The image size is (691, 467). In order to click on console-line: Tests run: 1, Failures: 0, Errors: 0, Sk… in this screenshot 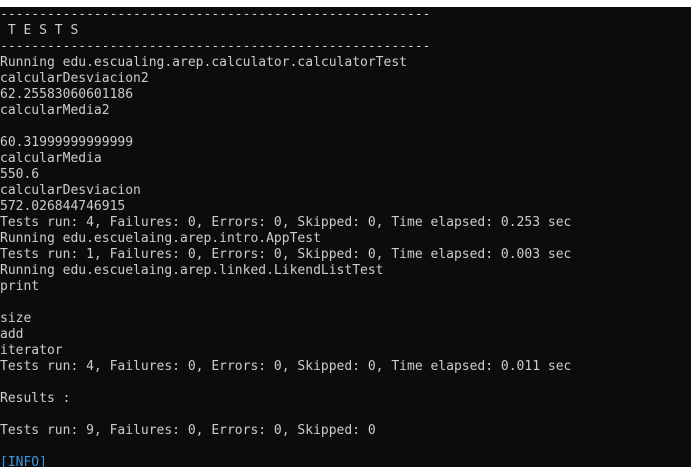, I will do `click(286, 254)`.